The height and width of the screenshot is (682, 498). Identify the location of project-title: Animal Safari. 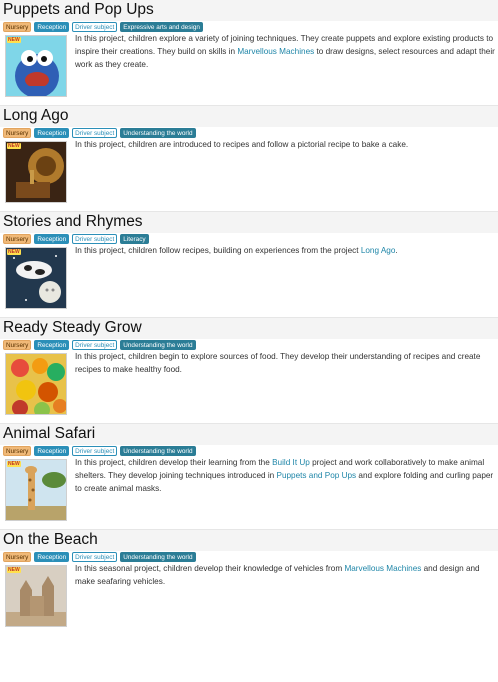
(249, 434).